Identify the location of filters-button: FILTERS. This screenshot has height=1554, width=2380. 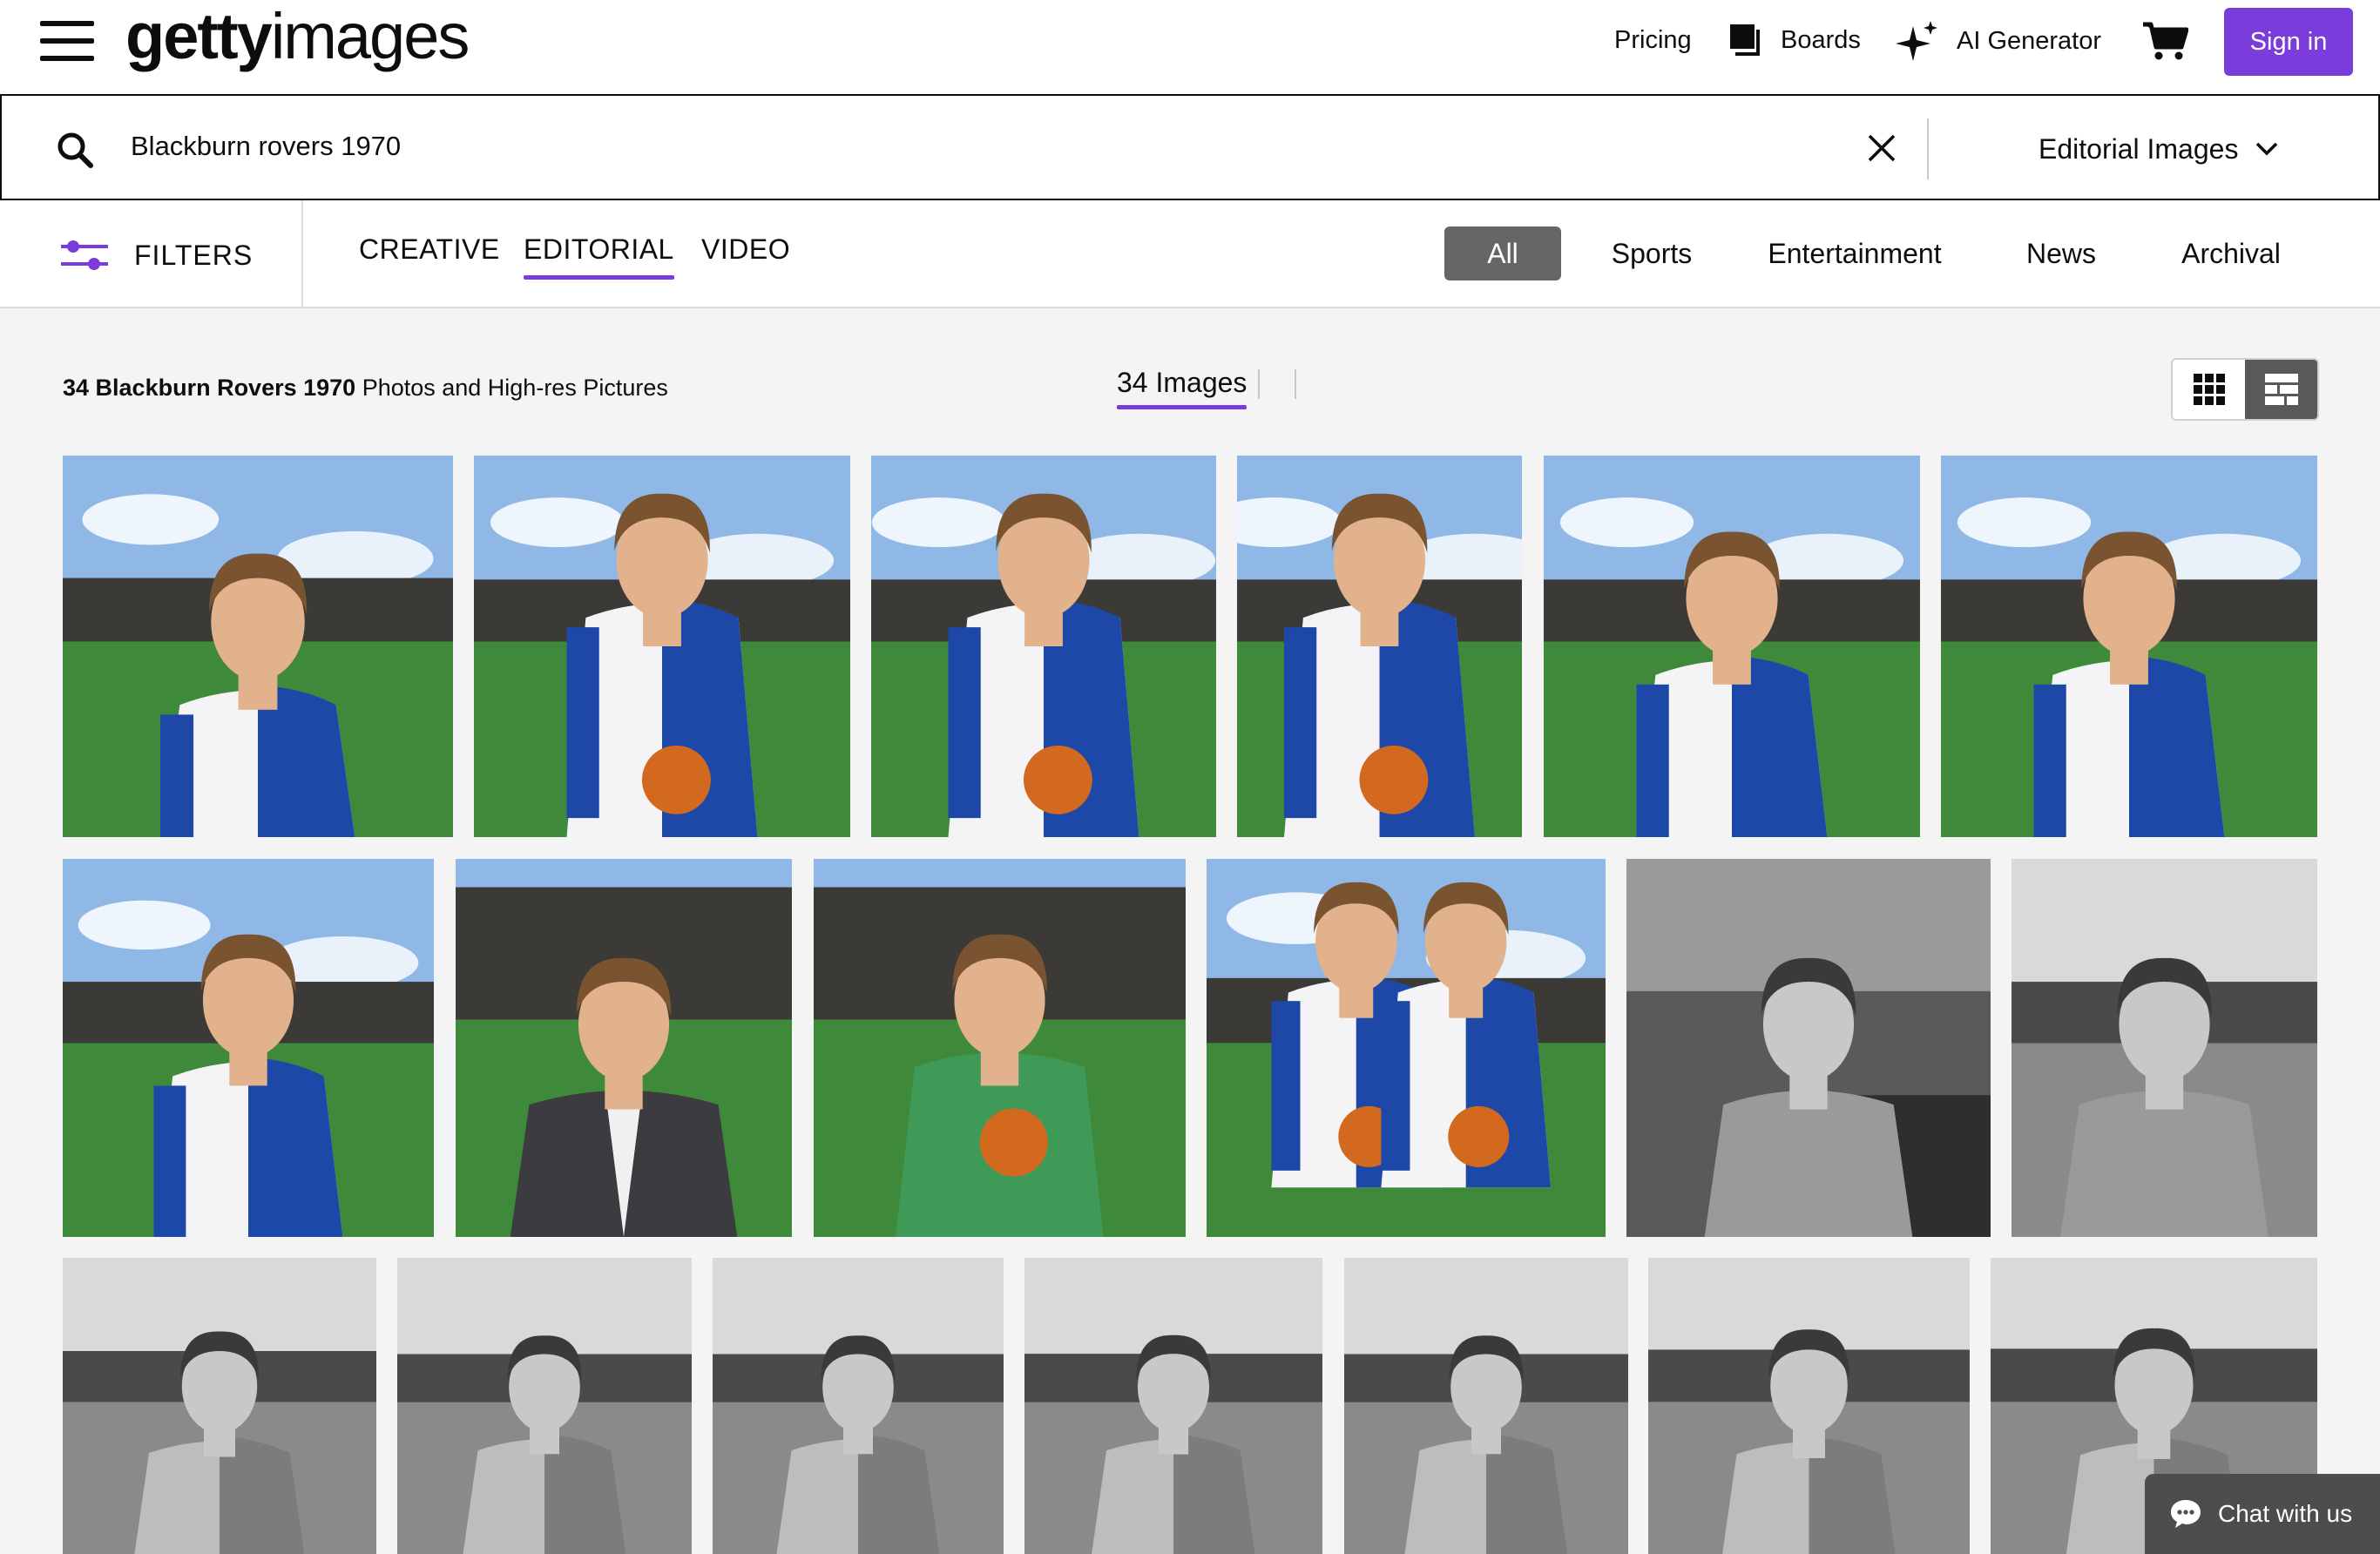
(157, 255).